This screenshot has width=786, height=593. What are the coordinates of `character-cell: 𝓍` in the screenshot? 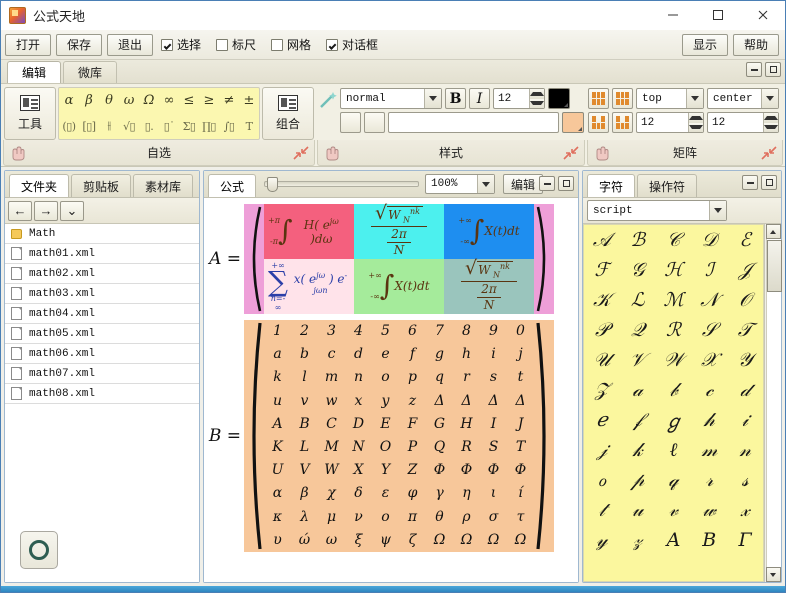 It's located at (745, 510).